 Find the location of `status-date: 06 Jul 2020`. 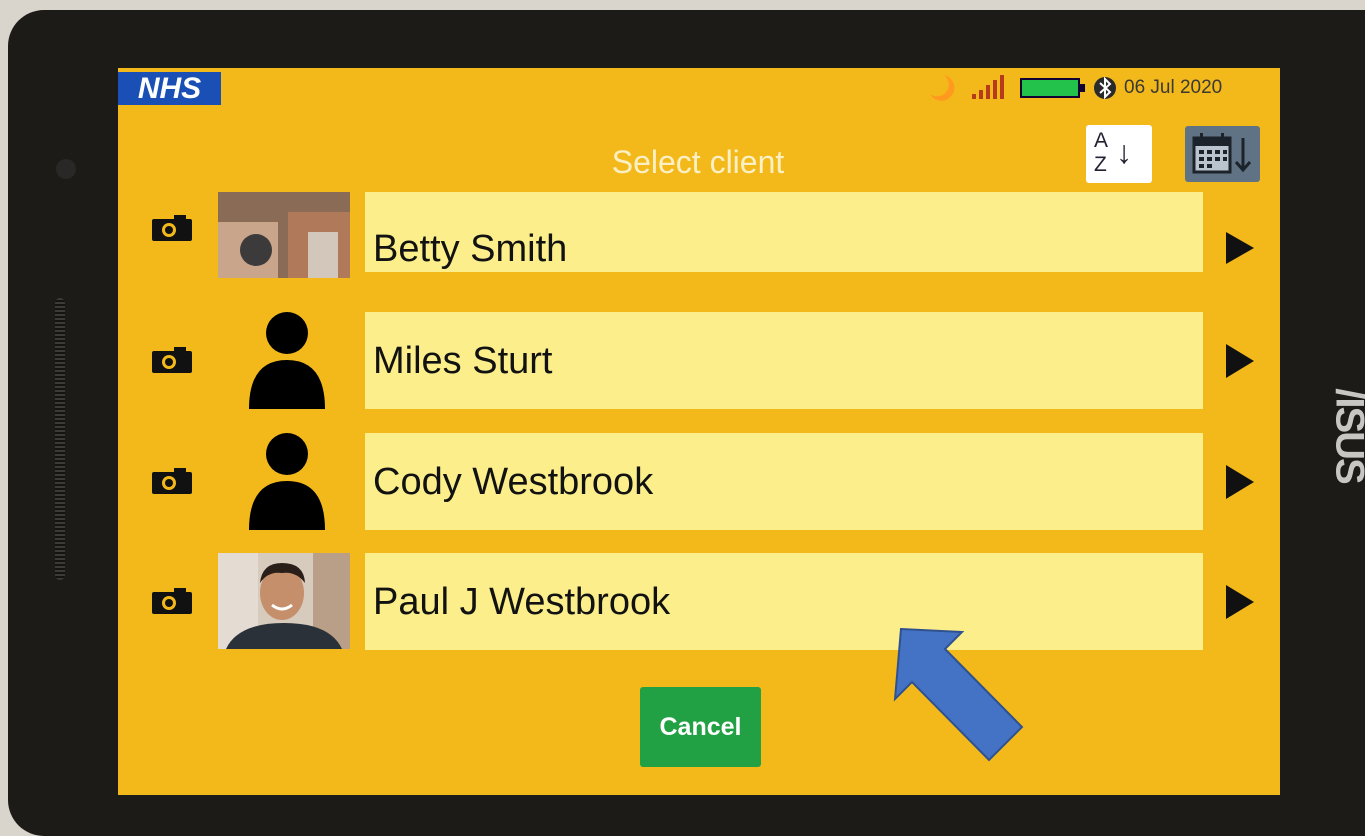

status-date: 06 Jul 2020 is located at coordinates (1173, 87).